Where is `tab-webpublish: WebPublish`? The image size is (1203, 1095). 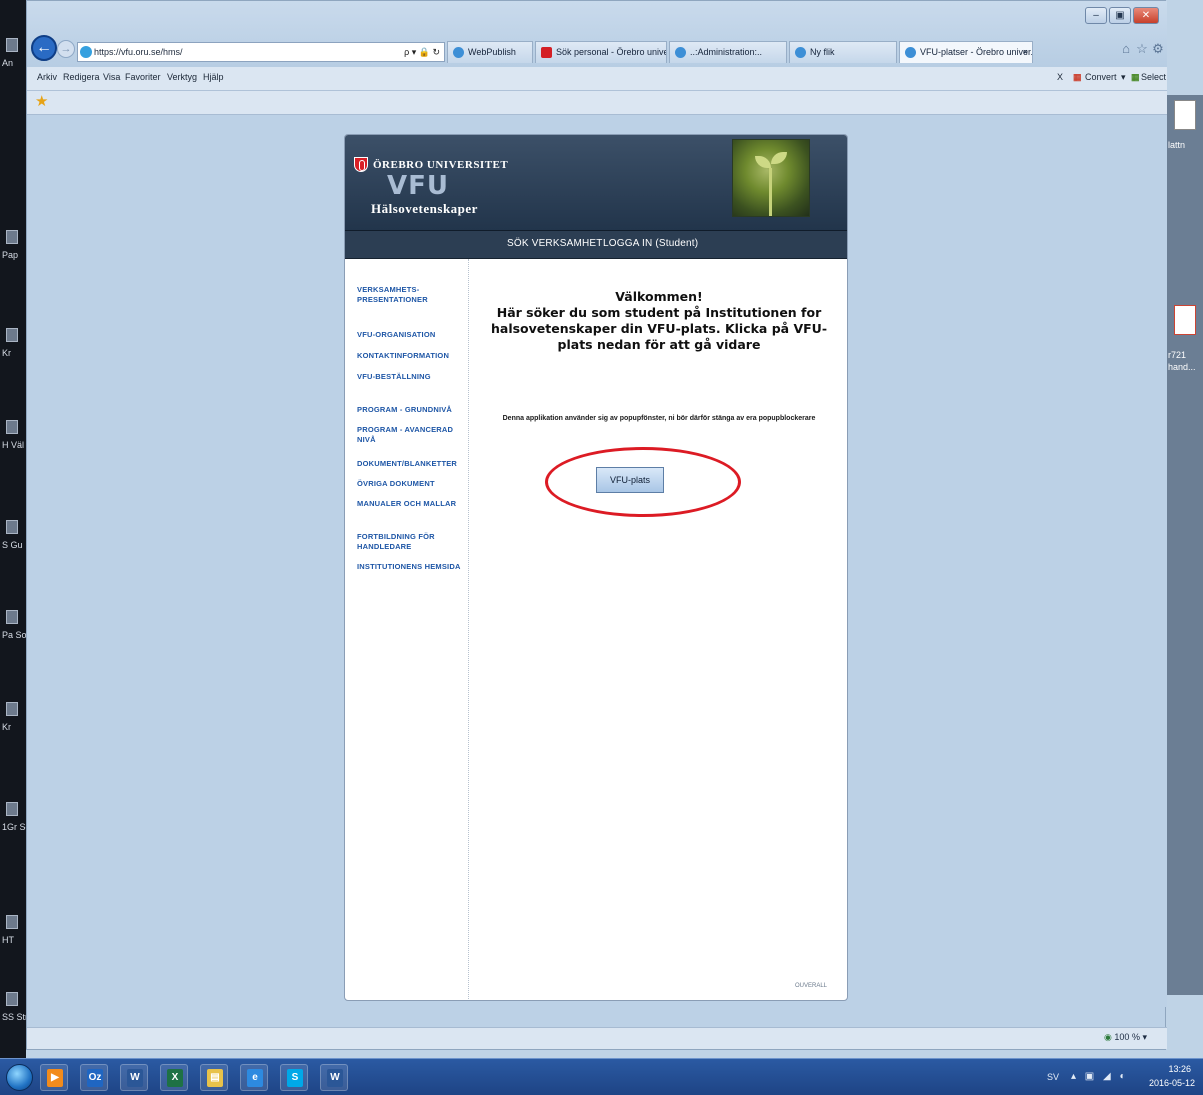
tab-webpublish: WebPublish is located at coordinates (490, 52).